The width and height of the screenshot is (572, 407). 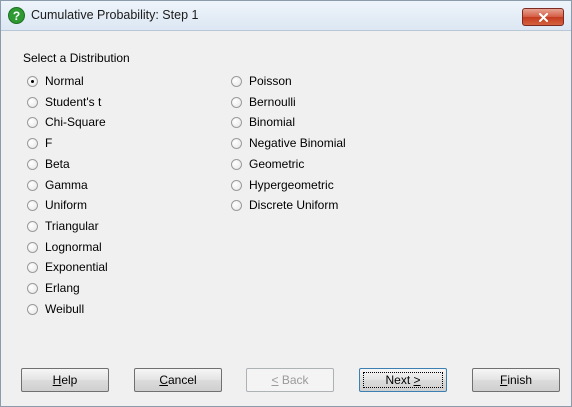 I want to click on radio-geometric: Geometric, so click(x=267, y=164).